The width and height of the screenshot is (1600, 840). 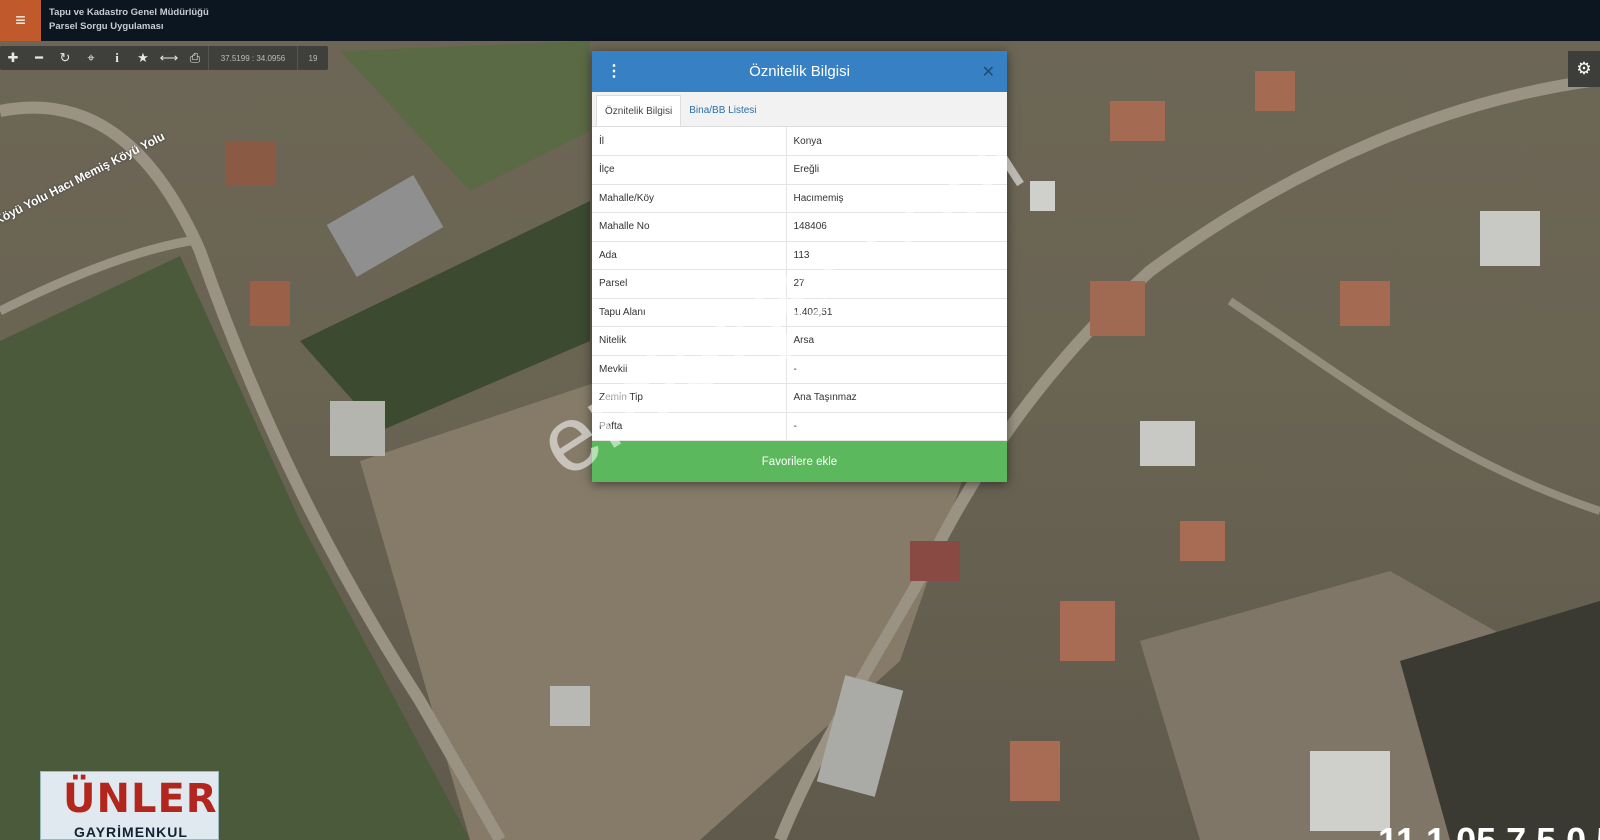 I want to click on popup-title: Öznitelik Bilgisi, so click(x=799, y=71).